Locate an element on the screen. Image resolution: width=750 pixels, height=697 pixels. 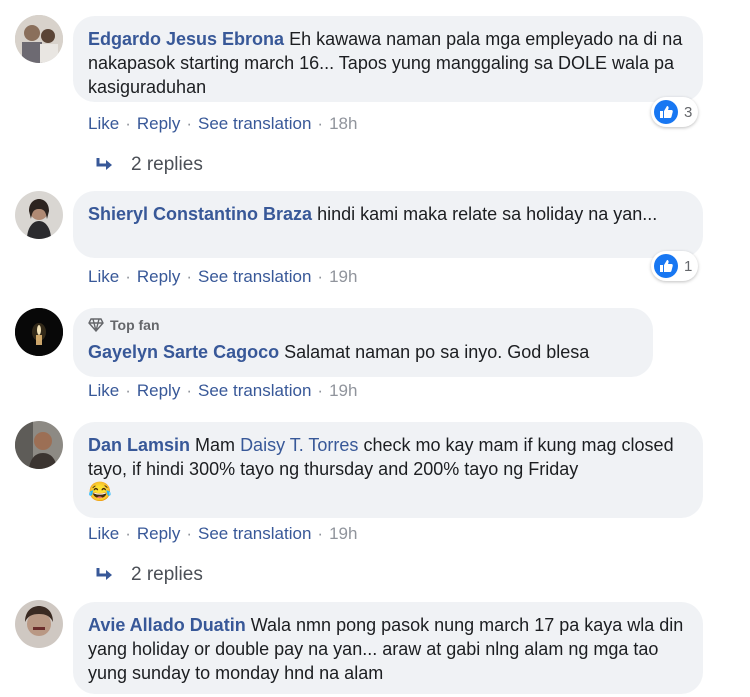
comment-author: Shieryl Constantino Braza is located at coordinates (200, 214).